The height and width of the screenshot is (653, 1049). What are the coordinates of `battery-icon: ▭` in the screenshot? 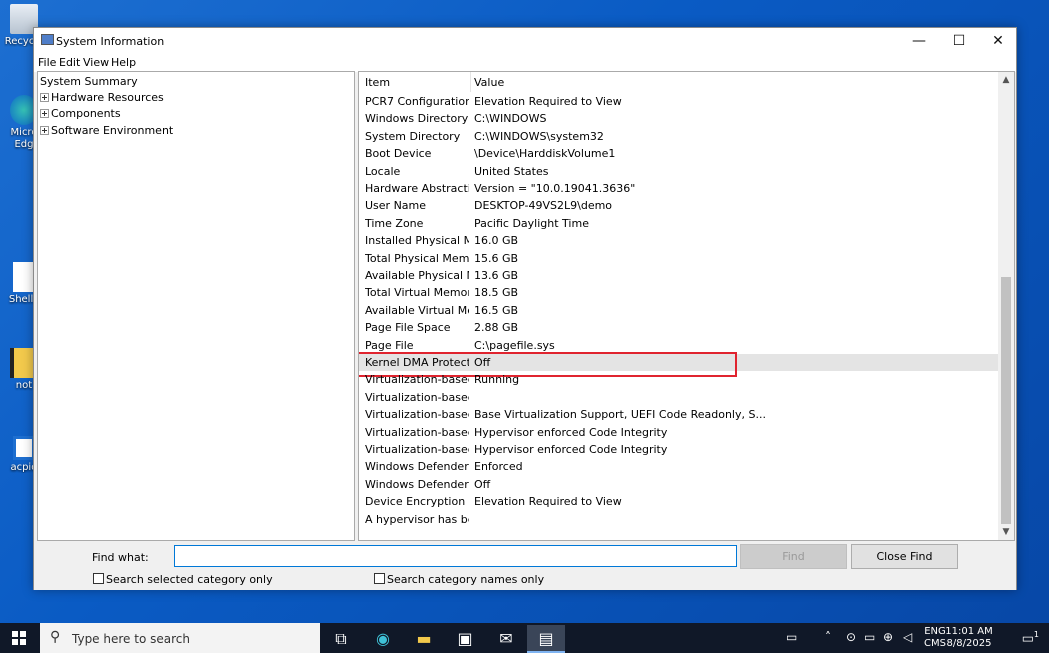 It's located at (869, 637).